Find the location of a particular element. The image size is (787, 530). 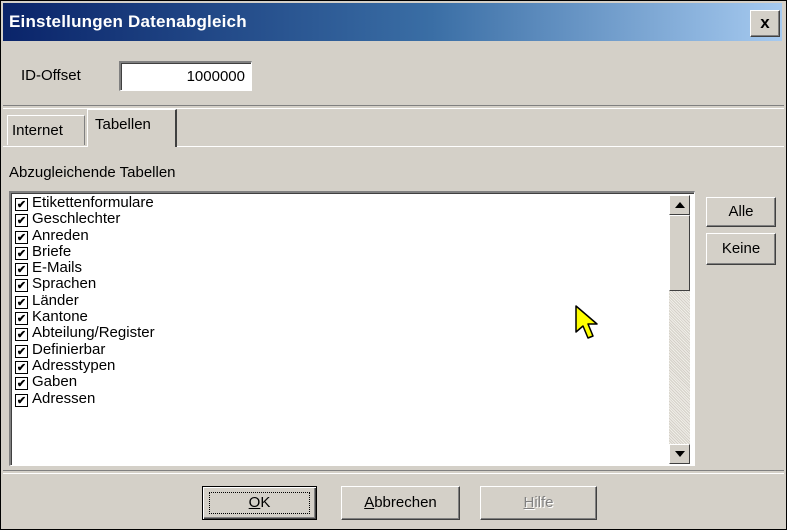

id-offset-input: 1000000 is located at coordinates (185, 76).